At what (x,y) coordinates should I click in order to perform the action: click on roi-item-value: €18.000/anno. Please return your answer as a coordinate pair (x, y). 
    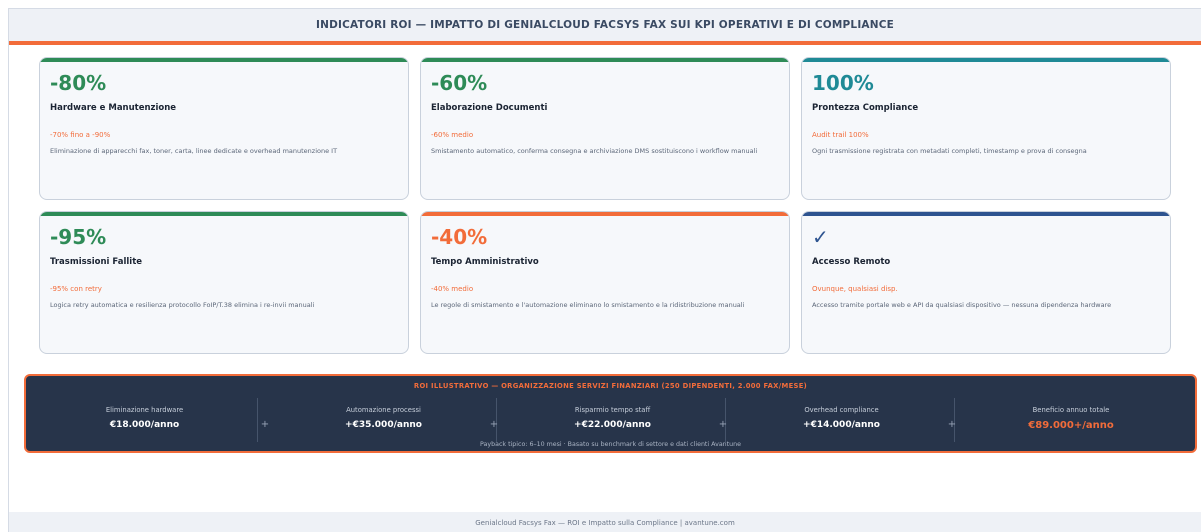
    Looking at the image, I should click on (144, 425).